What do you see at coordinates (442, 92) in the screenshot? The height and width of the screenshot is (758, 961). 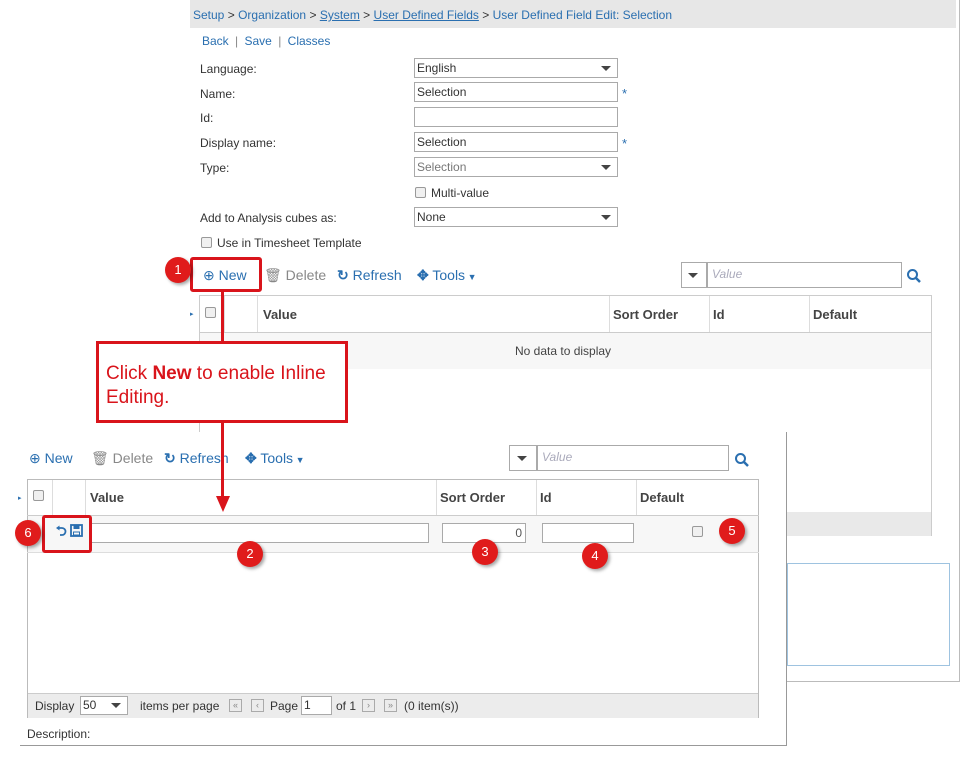 I see `name-value: Selection` at bounding box center [442, 92].